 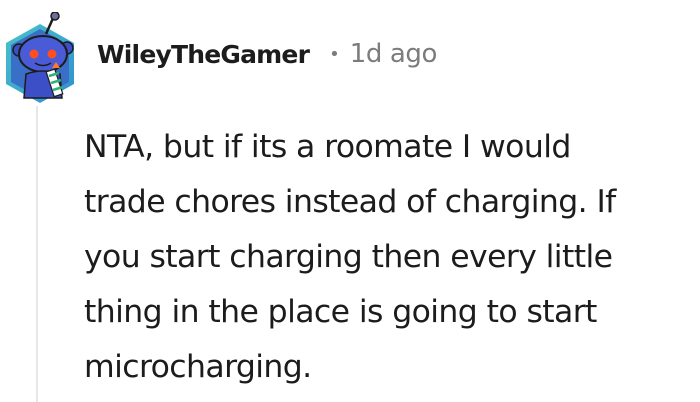 What do you see at coordinates (394, 54) in the screenshot?
I see `comment-timestamp: 1d ago` at bounding box center [394, 54].